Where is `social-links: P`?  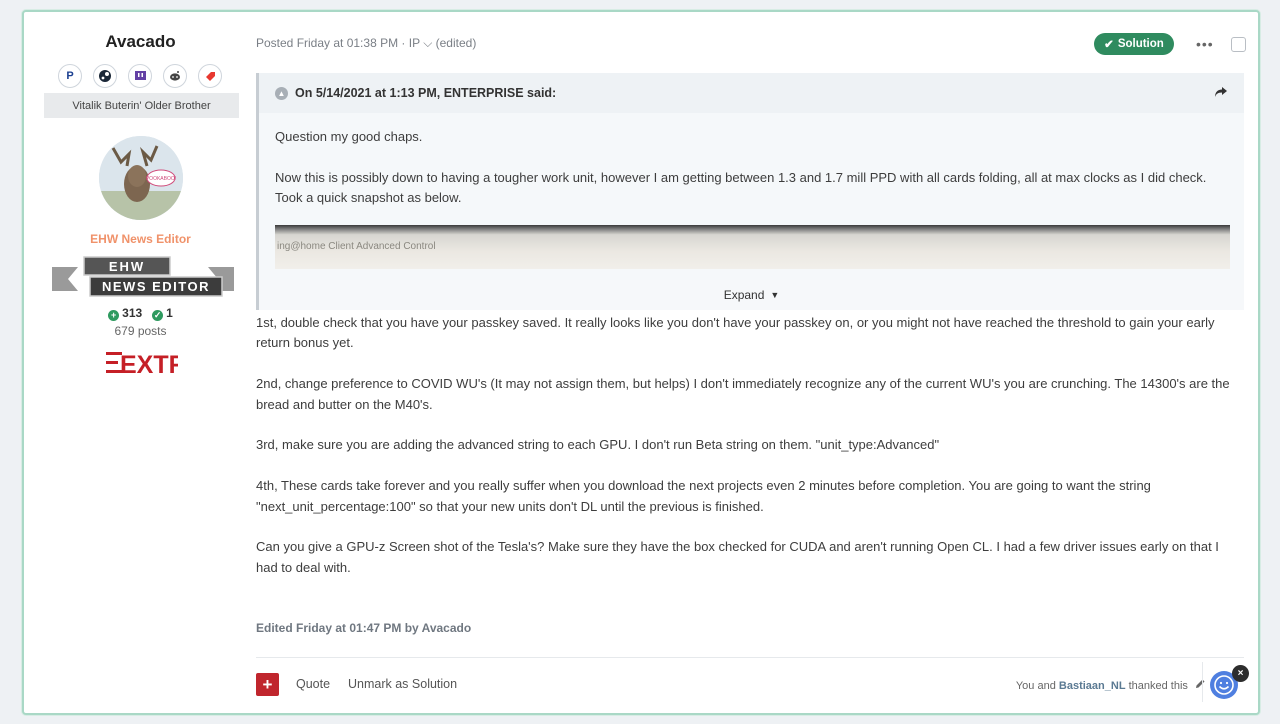
social-links: P is located at coordinates (140, 76).